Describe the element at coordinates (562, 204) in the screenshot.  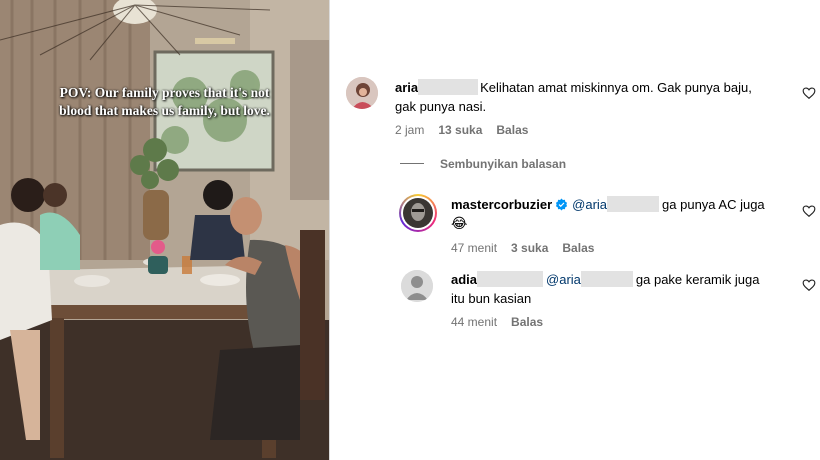
I see `verified-badge-icon` at that location.